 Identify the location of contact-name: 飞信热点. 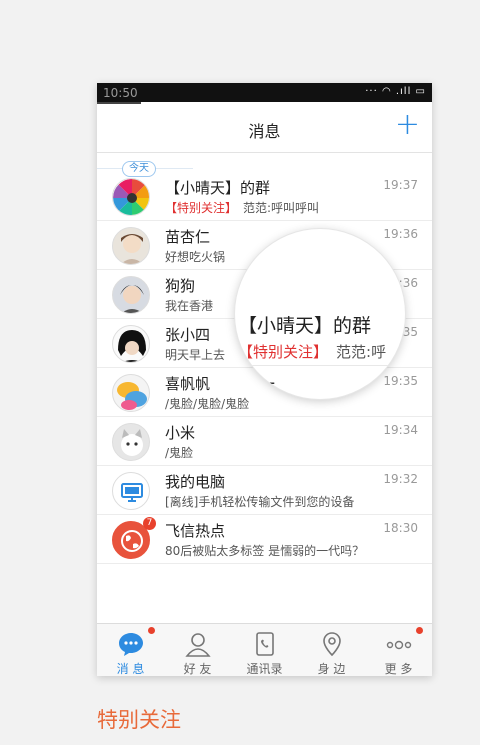
(195, 531).